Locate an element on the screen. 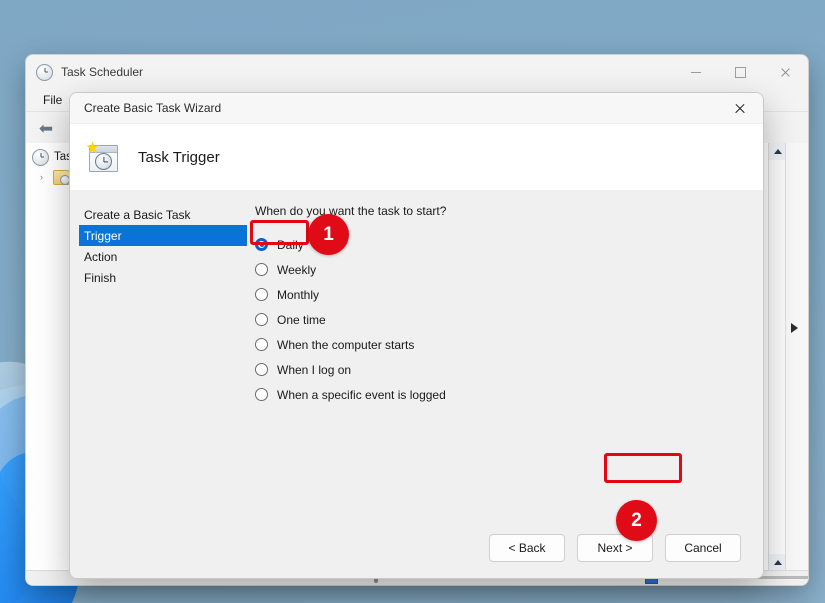  wizard-footer: < Back Next > Cancel is located at coordinates (416, 548).